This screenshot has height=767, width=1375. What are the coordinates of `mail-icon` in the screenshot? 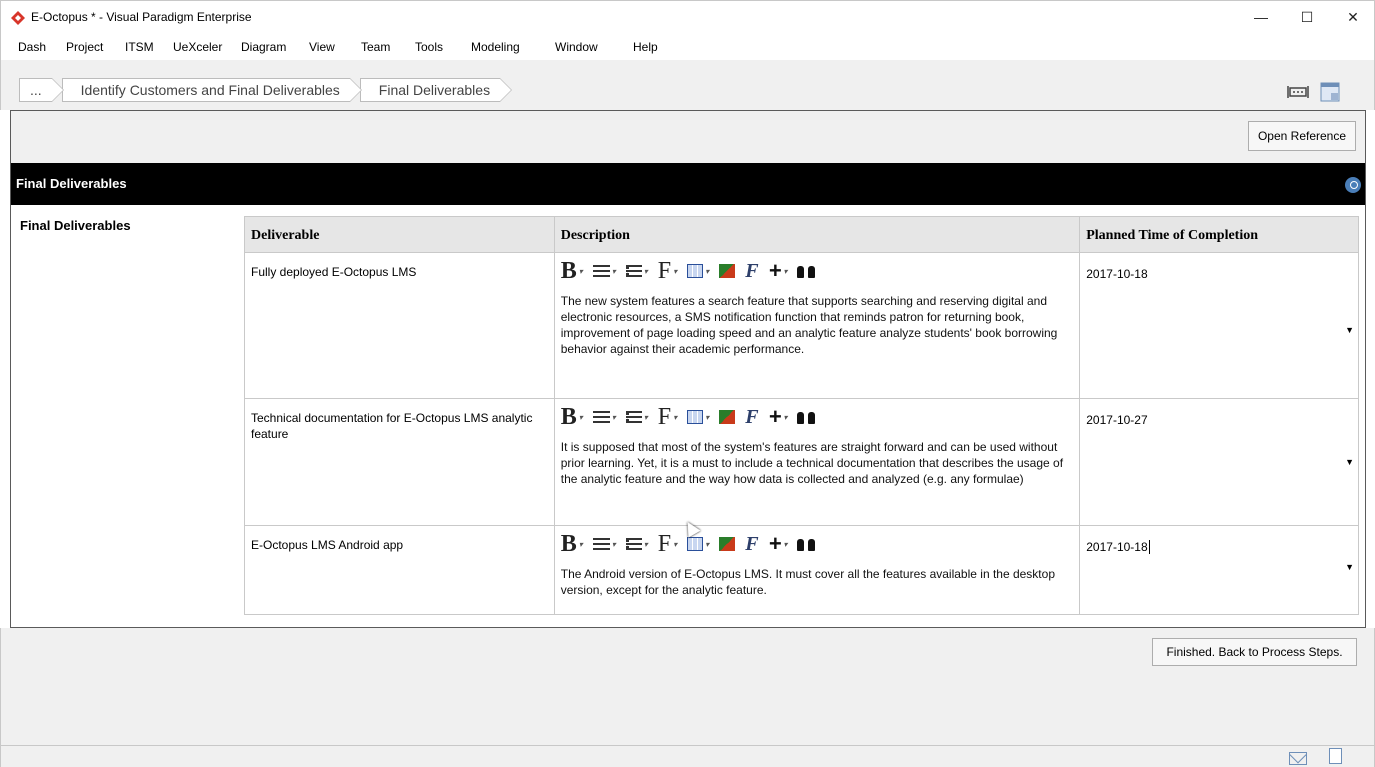 It's located at (1298, 758).